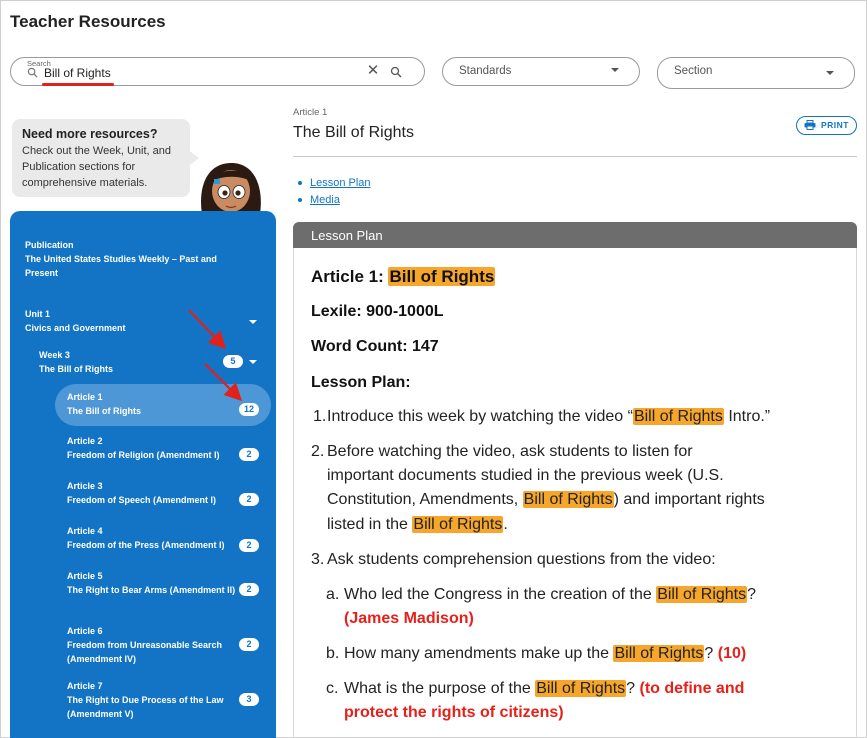 The width and height of the screenshot is (867, 738). Describe the element at coordinates (85, 631) in the screenshot. I see `article-label: Article 6` at that location.